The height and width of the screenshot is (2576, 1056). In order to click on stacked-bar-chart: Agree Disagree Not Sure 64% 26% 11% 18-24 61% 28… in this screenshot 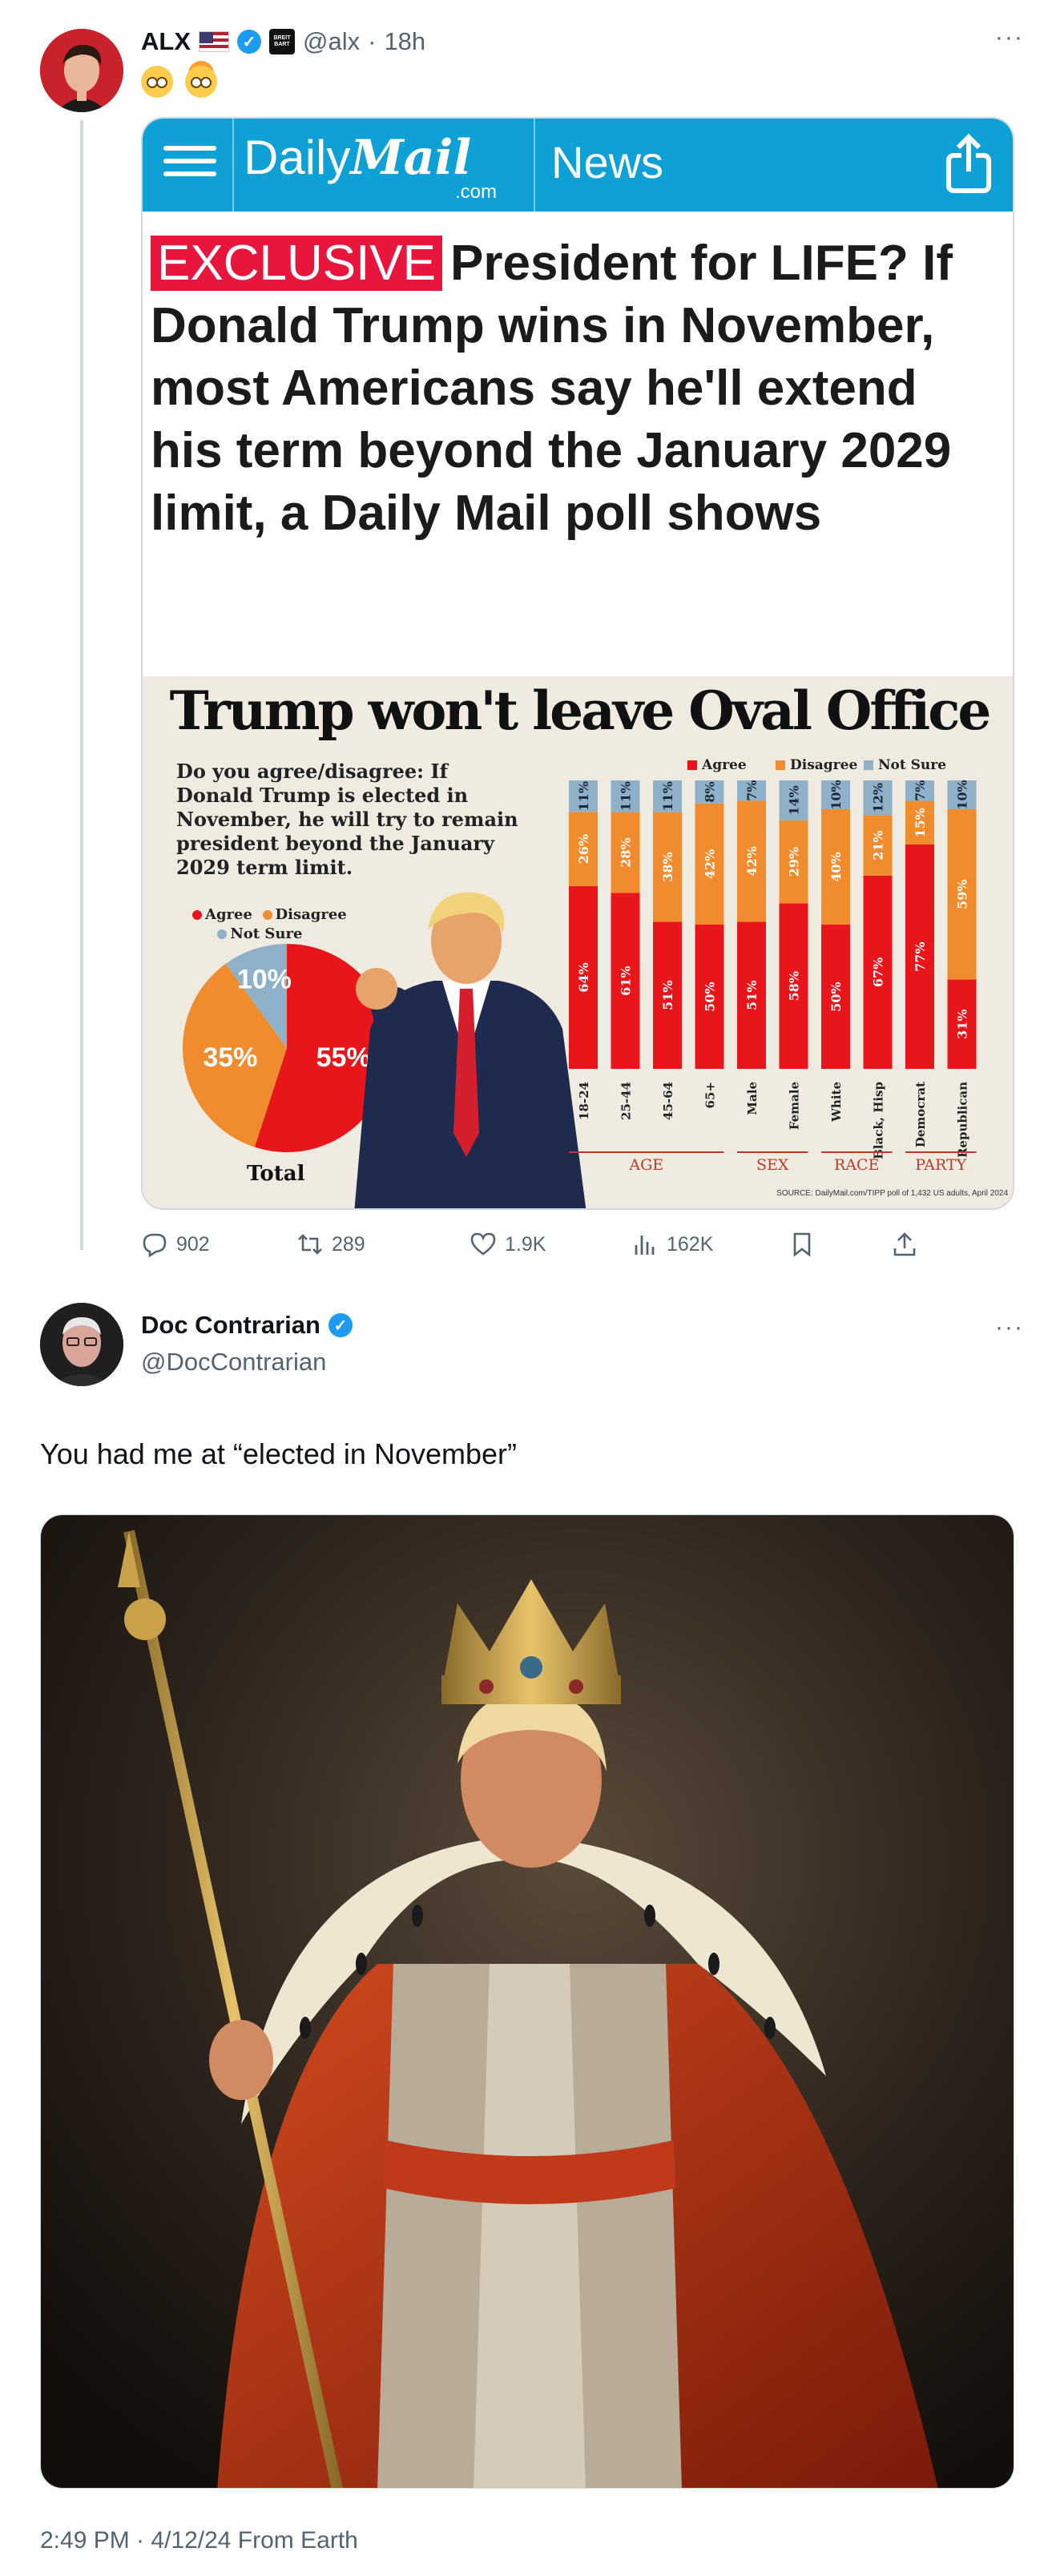, I will do `click(788, 977)`.